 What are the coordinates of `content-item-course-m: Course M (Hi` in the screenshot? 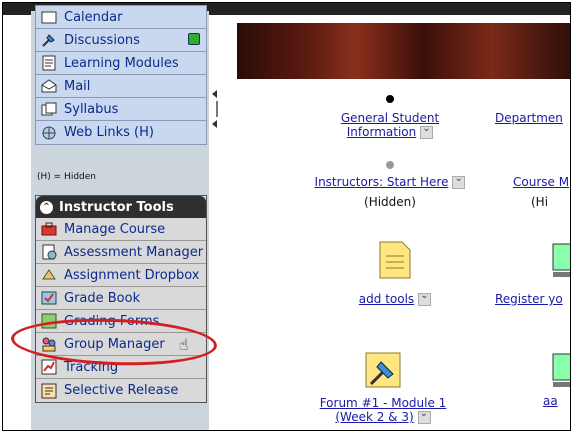 It's located at (541, 192).